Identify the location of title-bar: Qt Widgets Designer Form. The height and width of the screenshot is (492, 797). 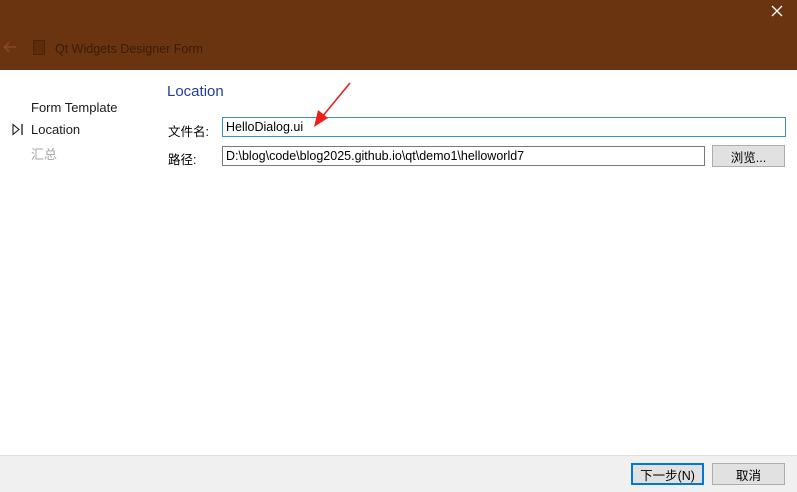
(398, 35).